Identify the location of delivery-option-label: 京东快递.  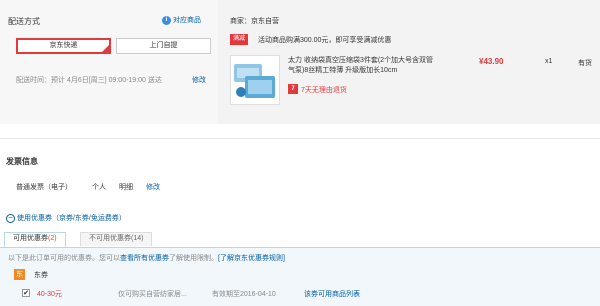
(63, 45).